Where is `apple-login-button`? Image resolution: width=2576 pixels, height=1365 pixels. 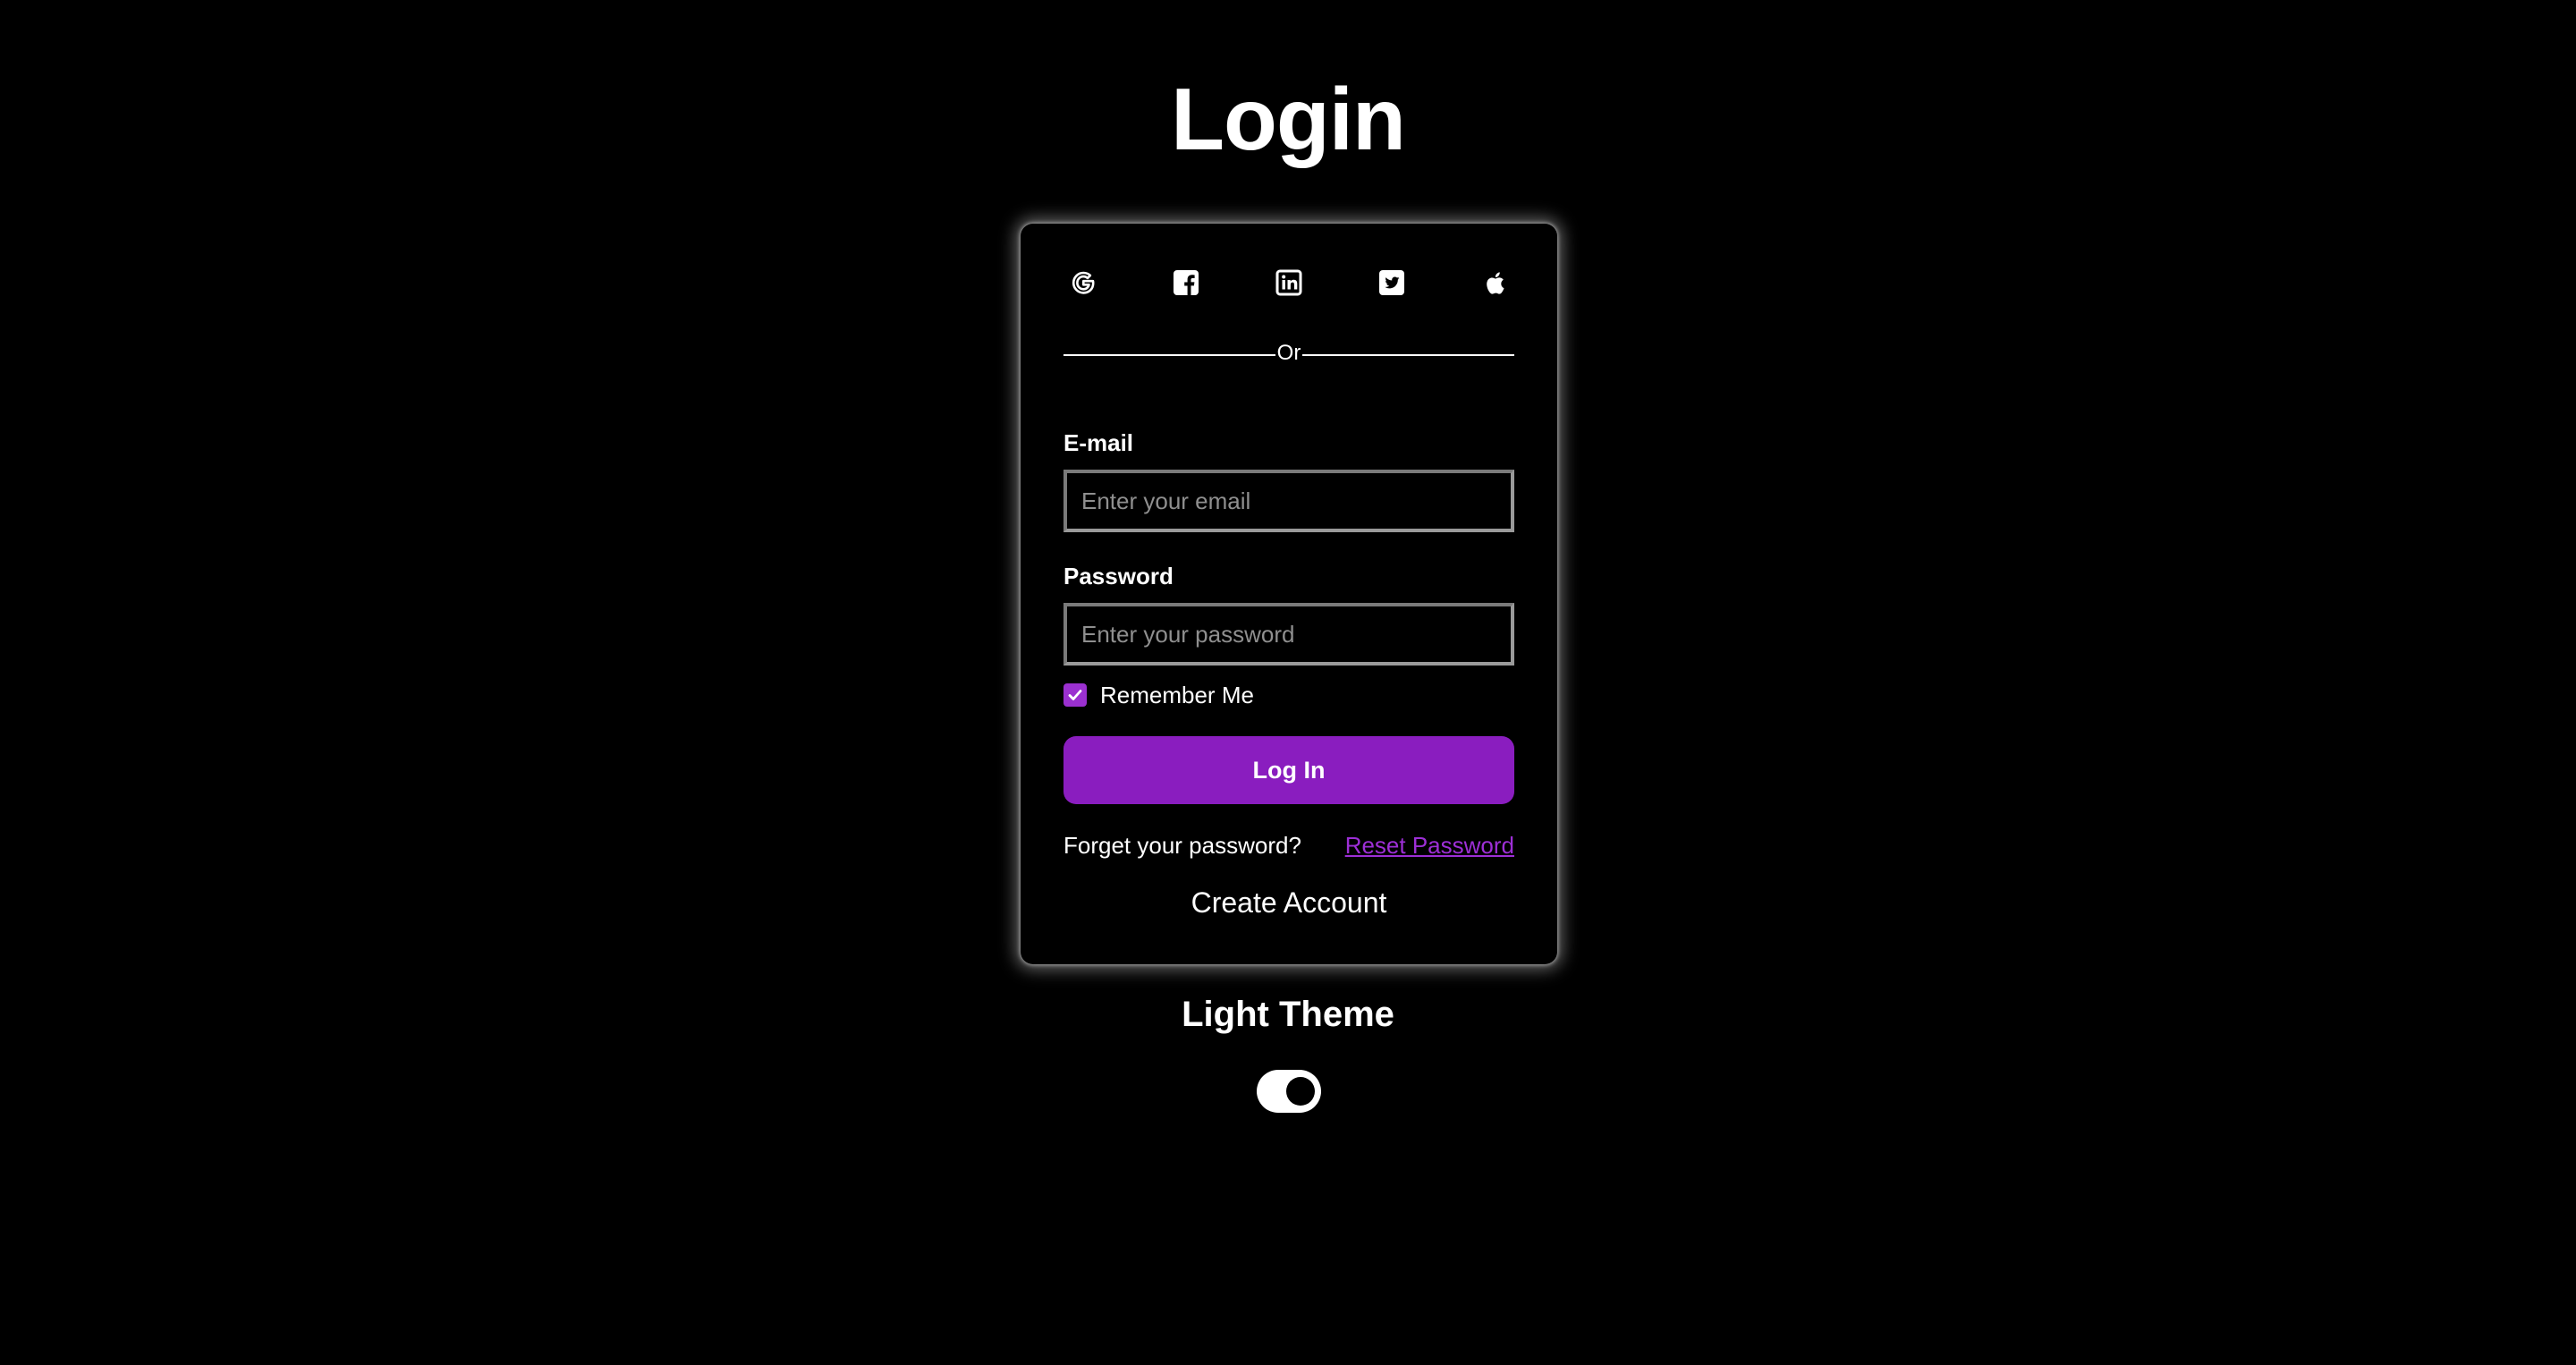 apple-login-button is located at coordinates (1494, 282).